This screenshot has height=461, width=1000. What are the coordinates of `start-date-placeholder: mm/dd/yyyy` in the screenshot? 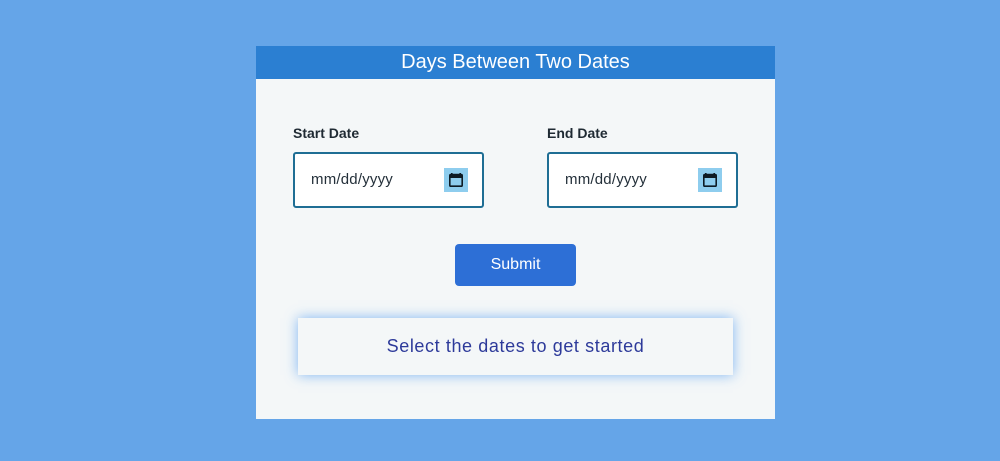 It's located at (352, 179).